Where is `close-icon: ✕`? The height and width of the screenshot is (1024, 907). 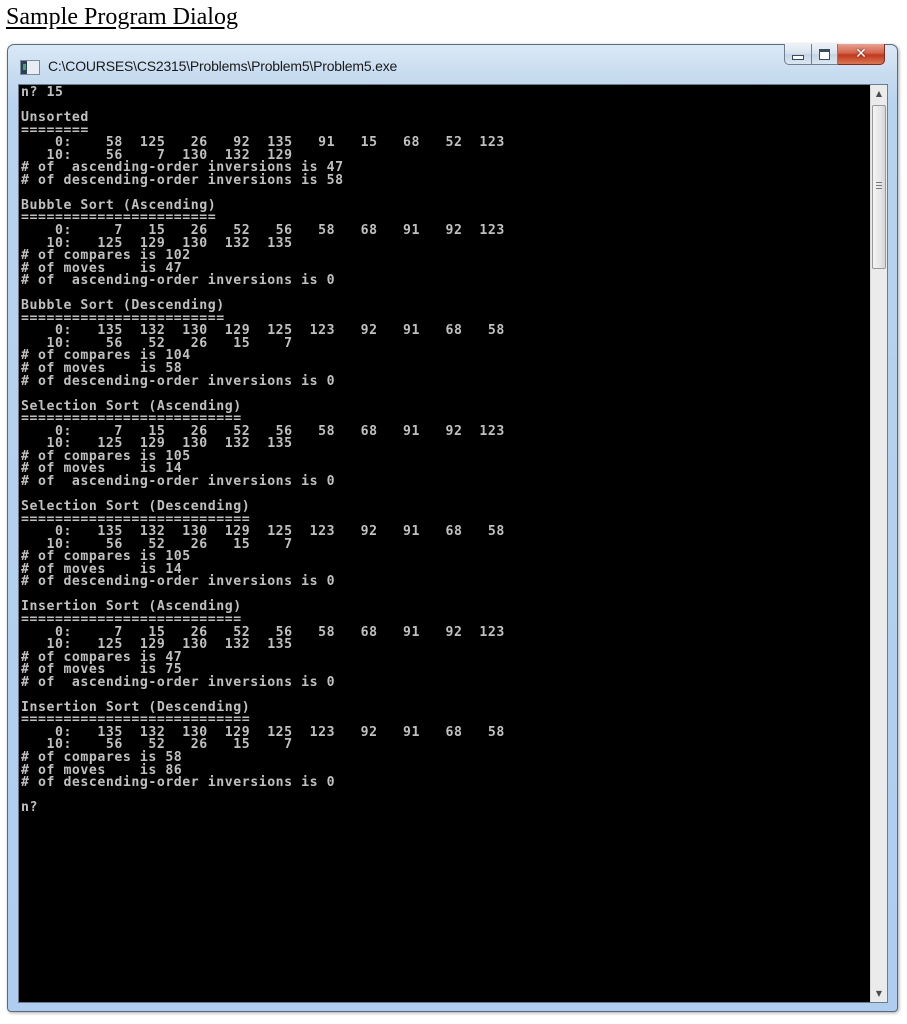 close-icon: ✕ is located at coordinates (861, 54).